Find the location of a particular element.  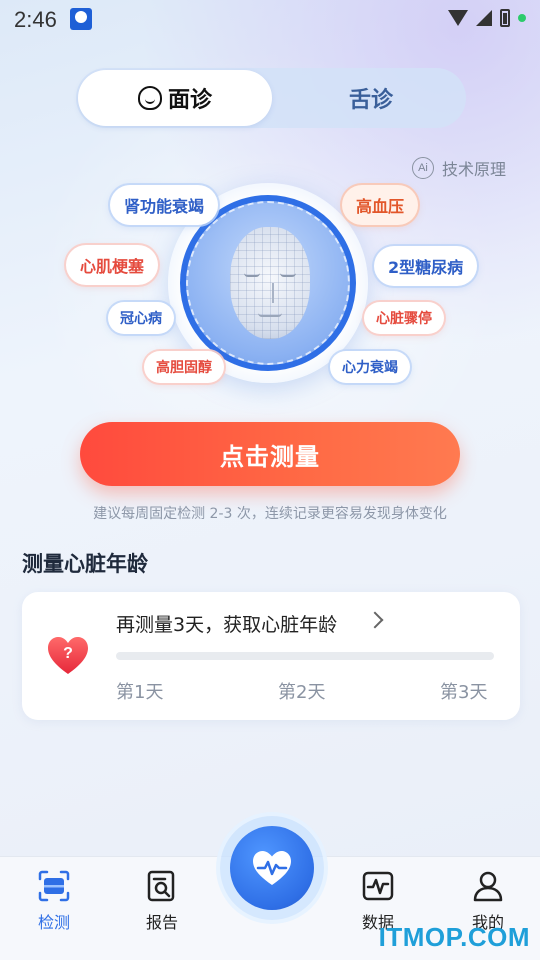

nav-item-detect: 检测 is located at coordinates (54, 908).